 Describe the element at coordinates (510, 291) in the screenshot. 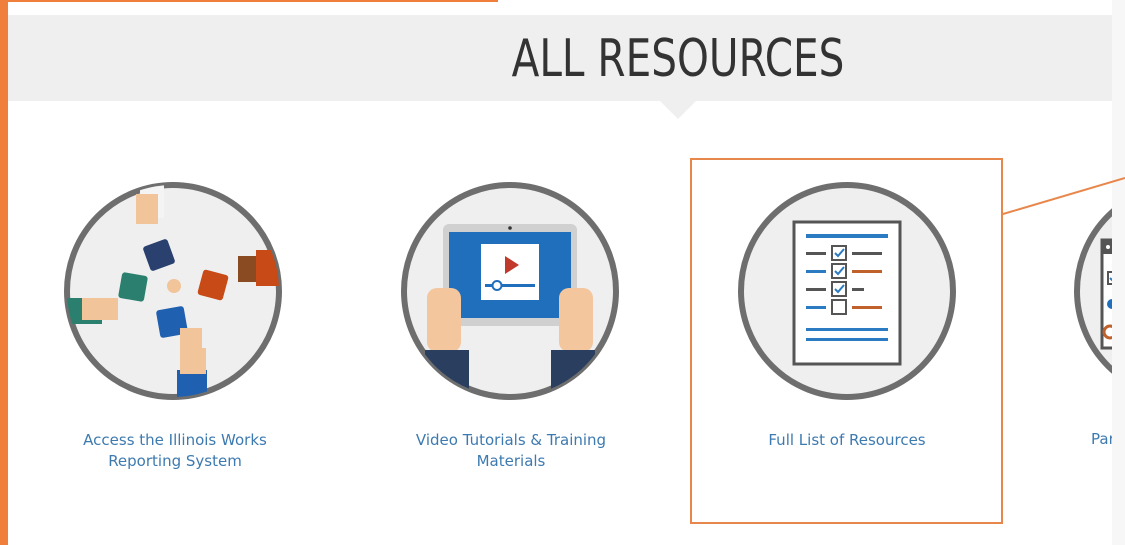

I see `video-tablet-icon` at that location.